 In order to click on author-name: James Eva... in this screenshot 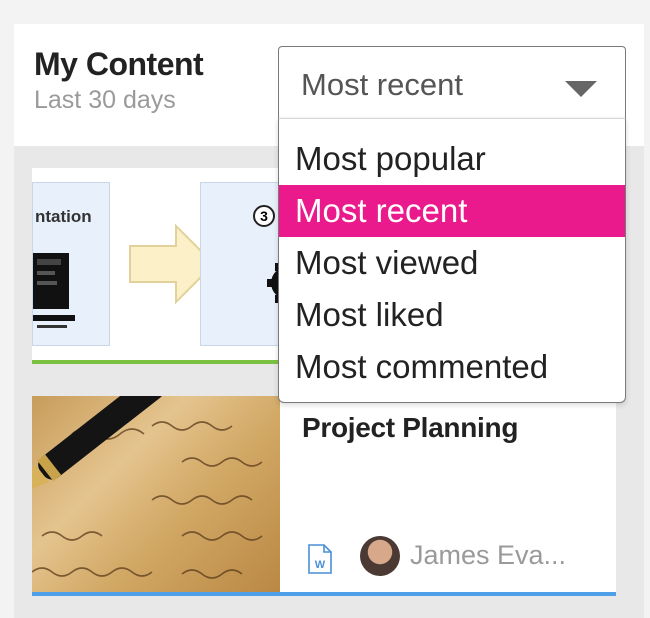, I will do `click(488, 555)`.